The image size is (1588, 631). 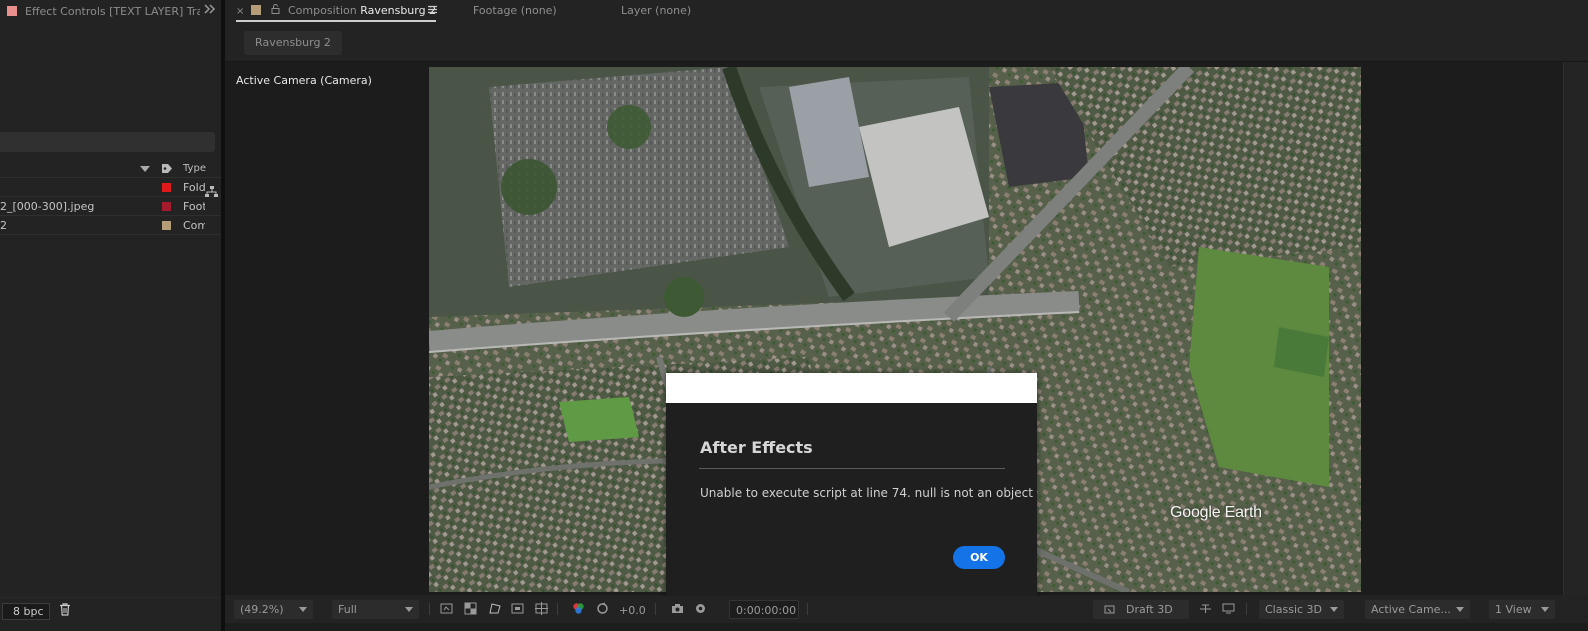 I want to click on effect-controls-tab-label: Effect Controls [TEXT LAYER] Track P, so click(x=112, y=11).